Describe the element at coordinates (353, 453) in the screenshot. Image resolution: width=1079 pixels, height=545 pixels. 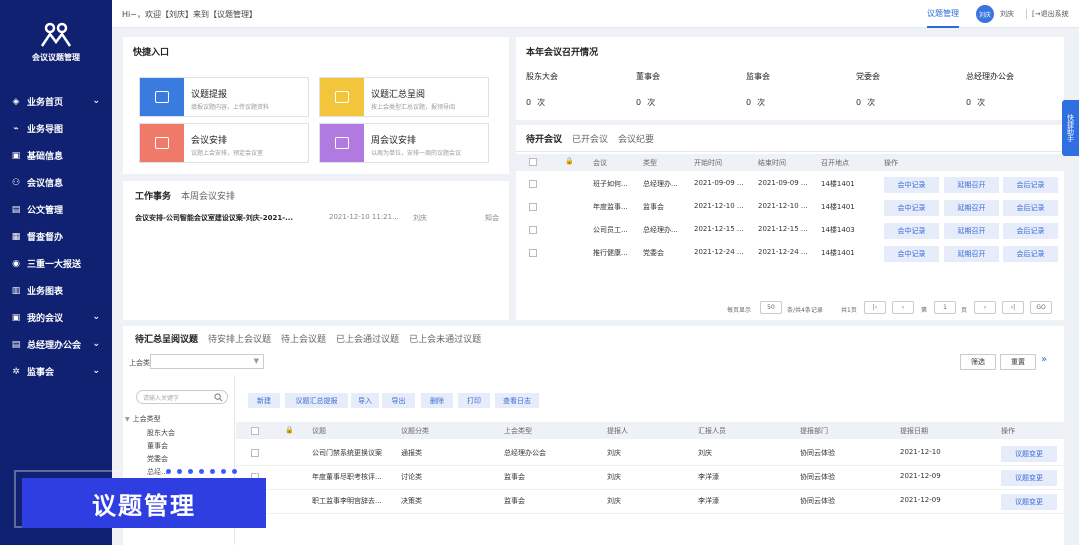
I see `topic-cell-title: 公司门禁系统更换议案` at that location.